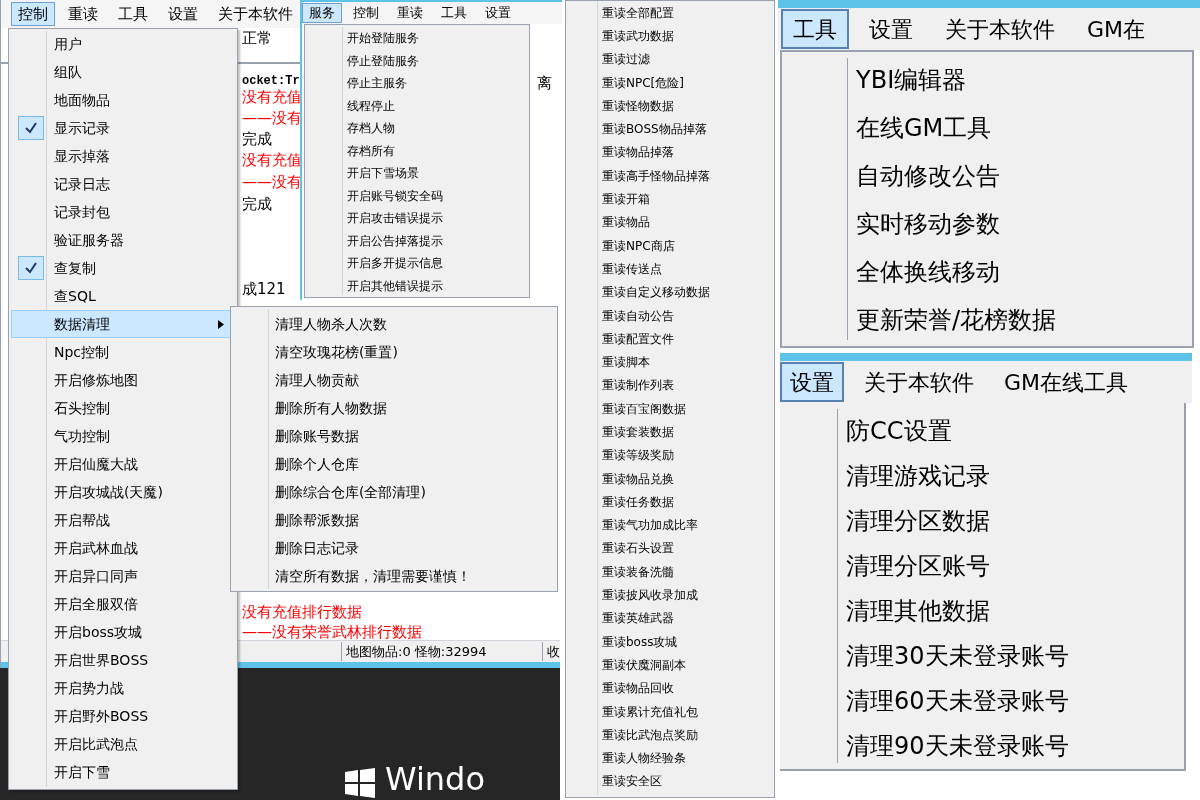 The height and width of the screenshot is (800, 1200). Describe the element at coordinates (688, 106) in the screenshot. I see `menu-item: 重读怪物数据` at that location.